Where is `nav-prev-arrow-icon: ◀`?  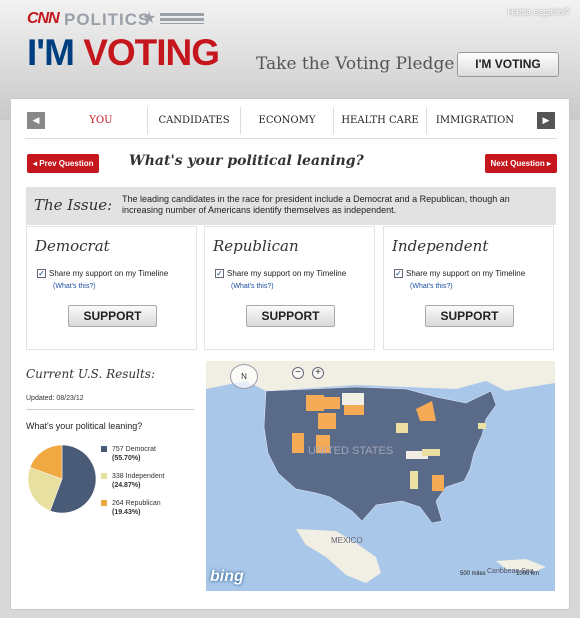 nav-prev-arrow-icon: ◀ is located at coordinates (36, 120).